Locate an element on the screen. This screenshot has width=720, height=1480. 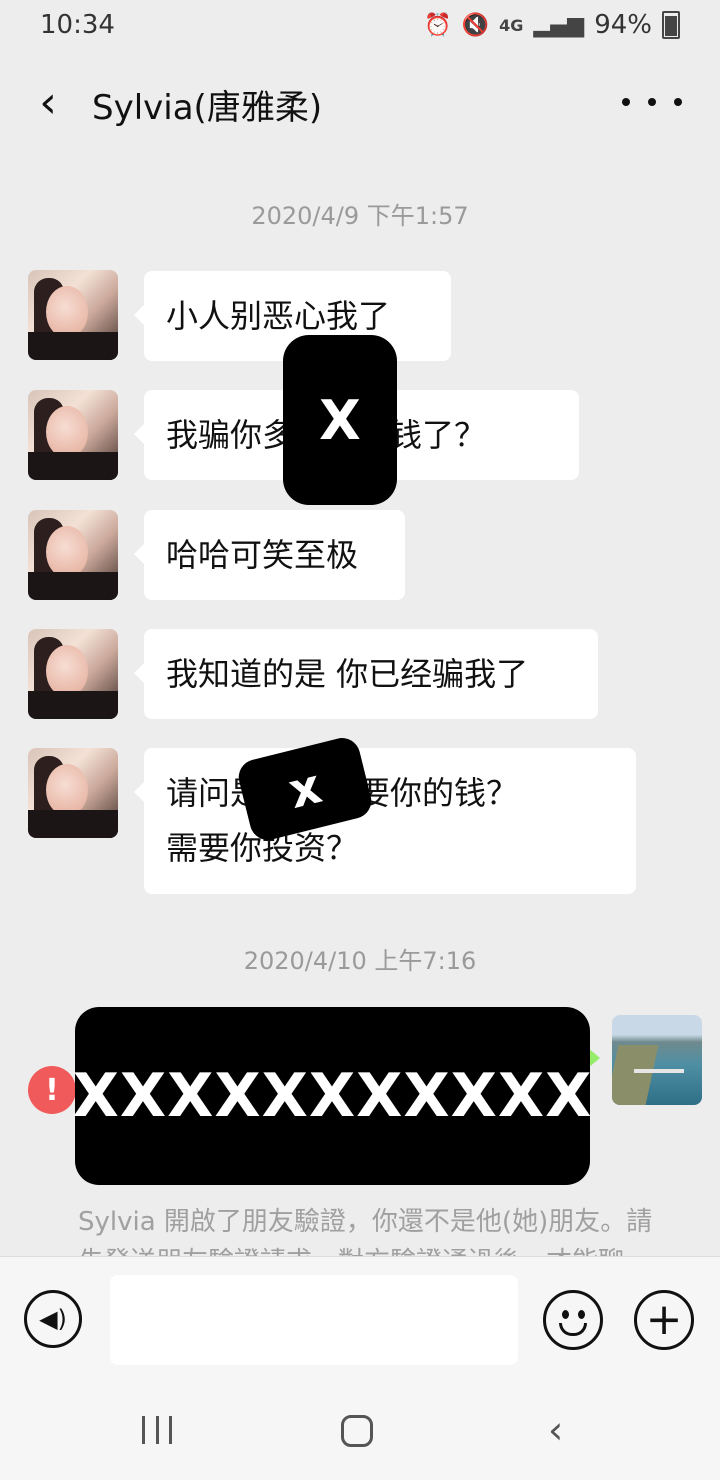
battery-percent: 94% is located at coordinates (623, 25).